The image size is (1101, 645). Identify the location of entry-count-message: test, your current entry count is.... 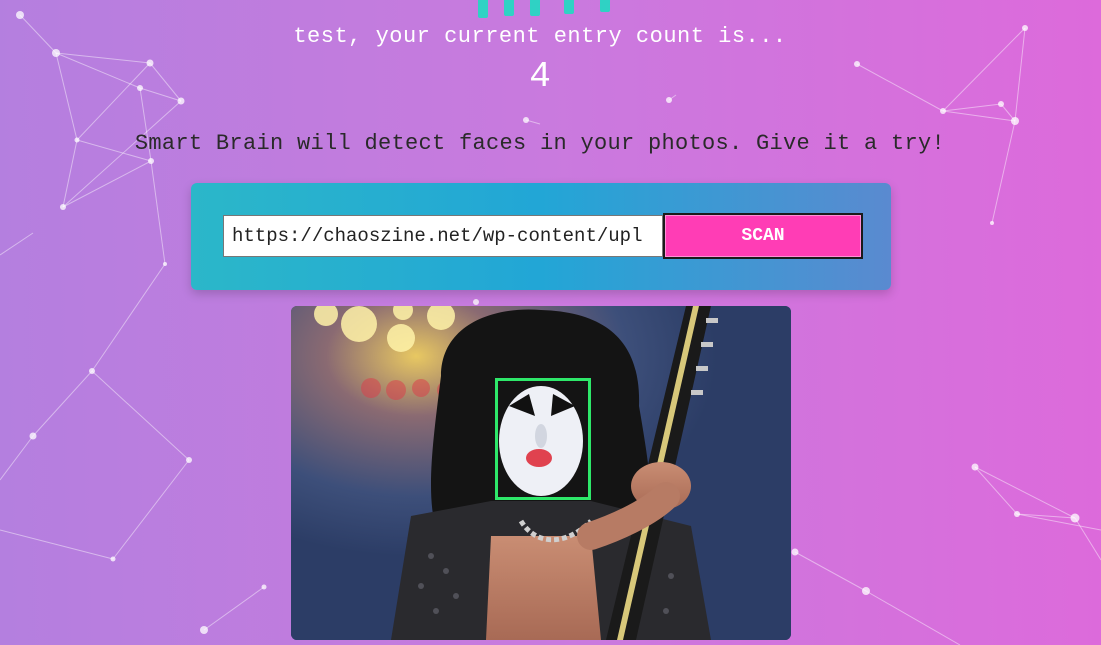
(540, 36).